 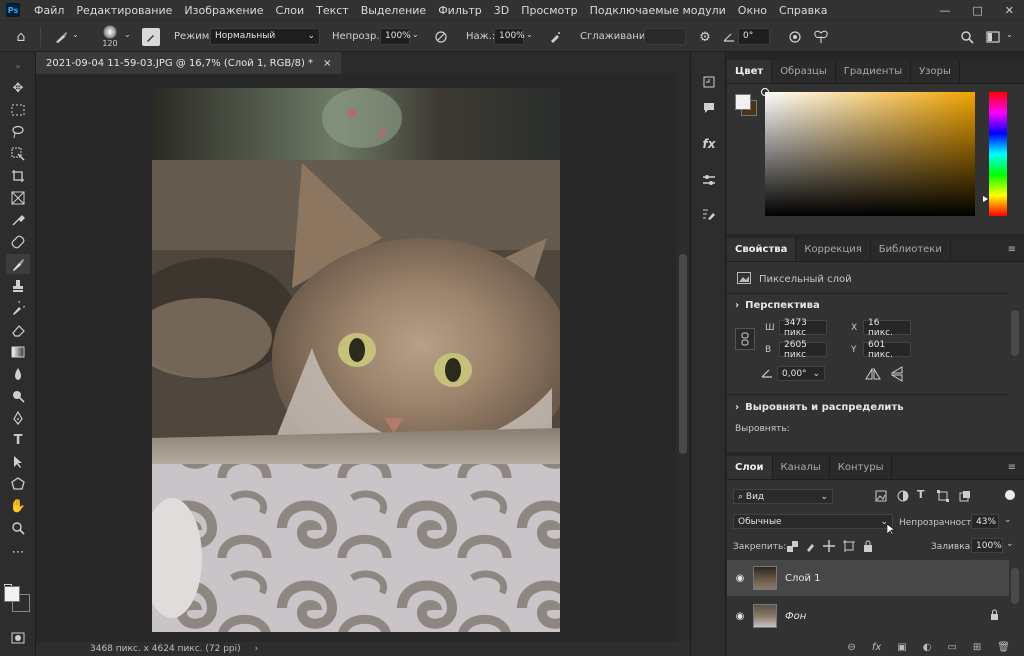 What do you see at coordinates (683, 354) in the screenshot?
I see `scrollbar-thumb` at bounding box center [683, 354].